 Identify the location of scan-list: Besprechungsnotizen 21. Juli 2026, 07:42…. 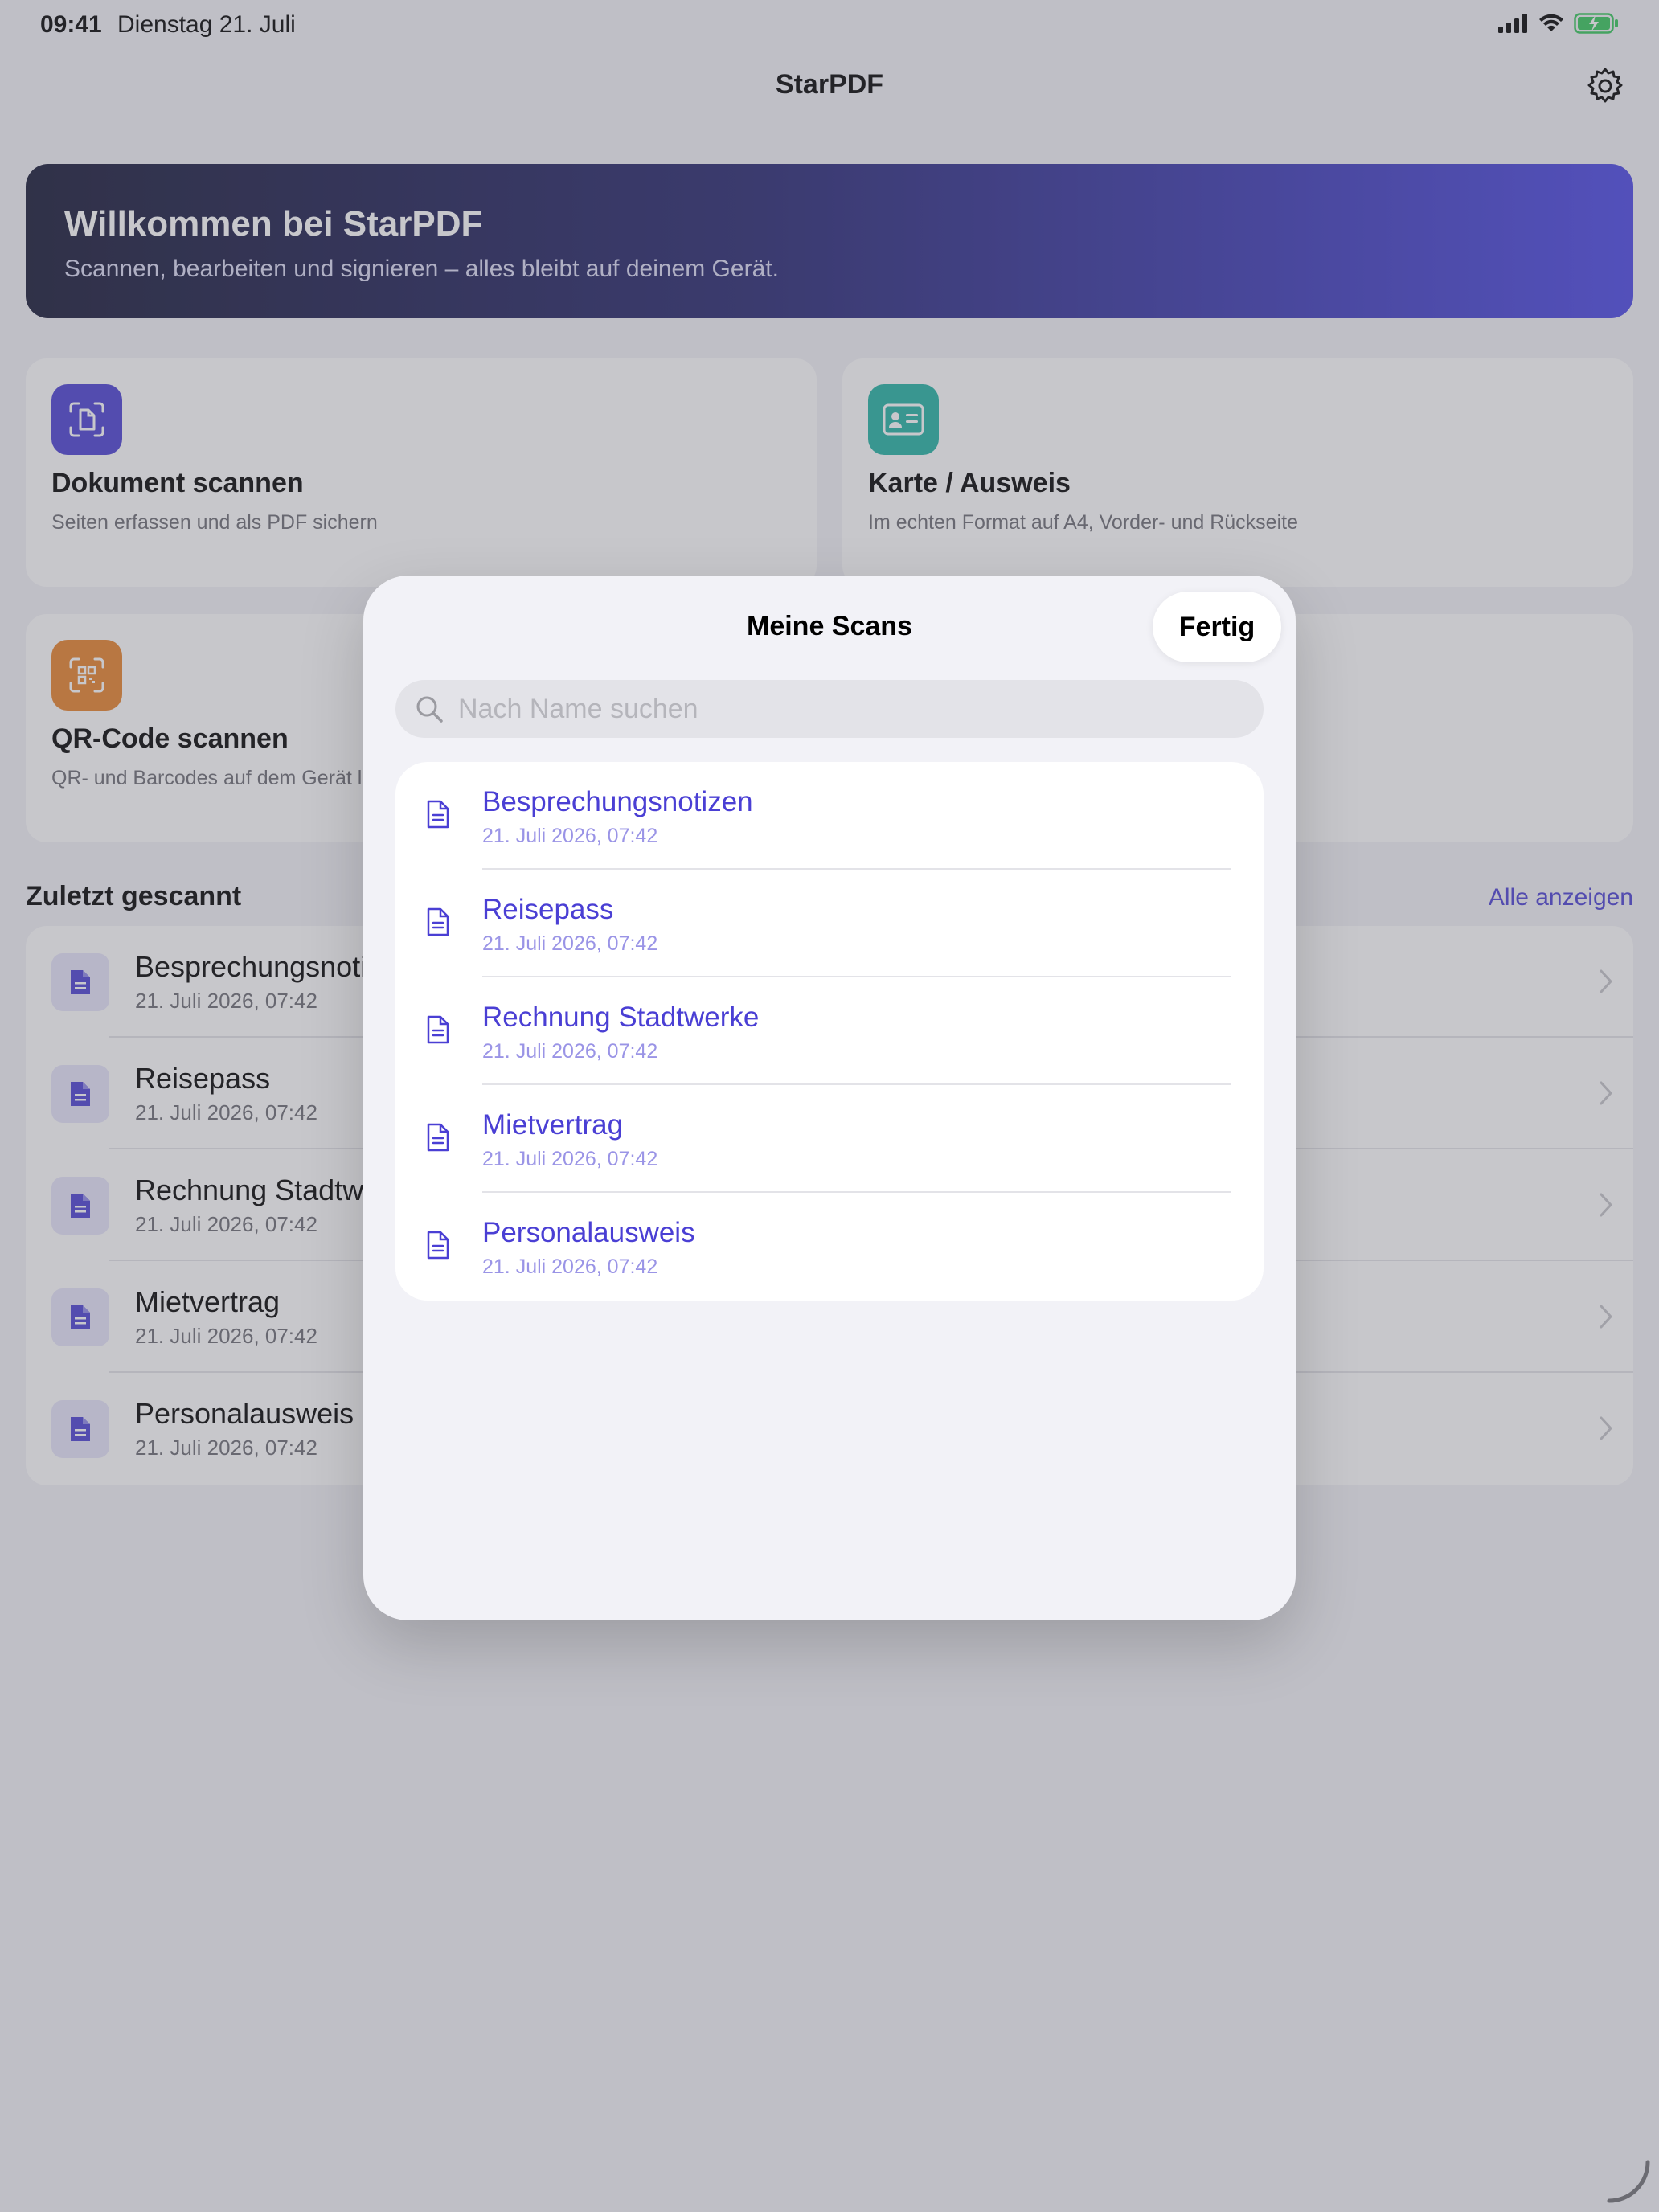
(829, 1031).